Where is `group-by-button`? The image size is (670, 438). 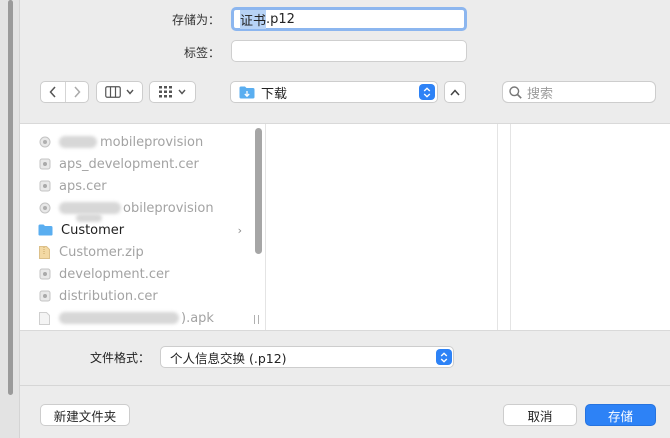
group-by-button is located at coordinates (172, 92).